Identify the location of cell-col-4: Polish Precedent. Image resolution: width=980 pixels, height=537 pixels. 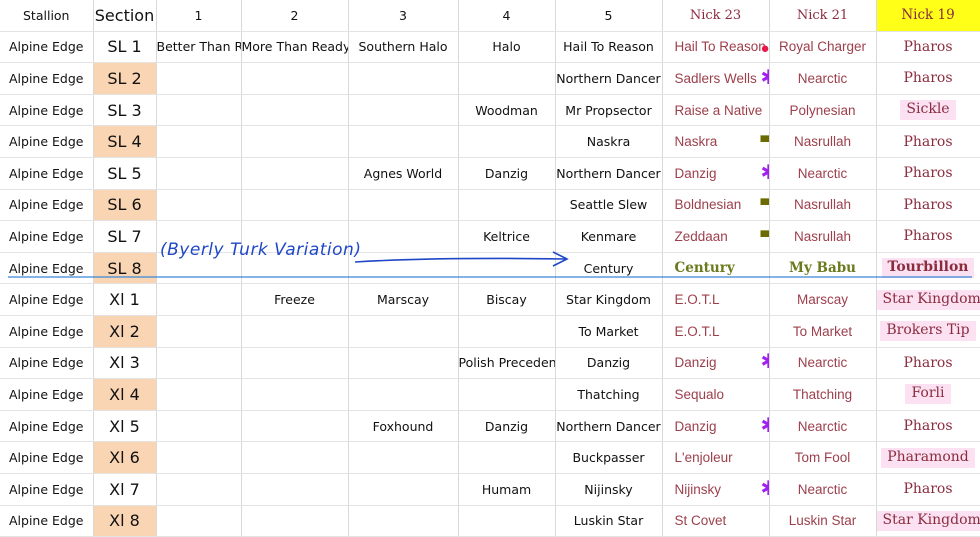
(506, 363).